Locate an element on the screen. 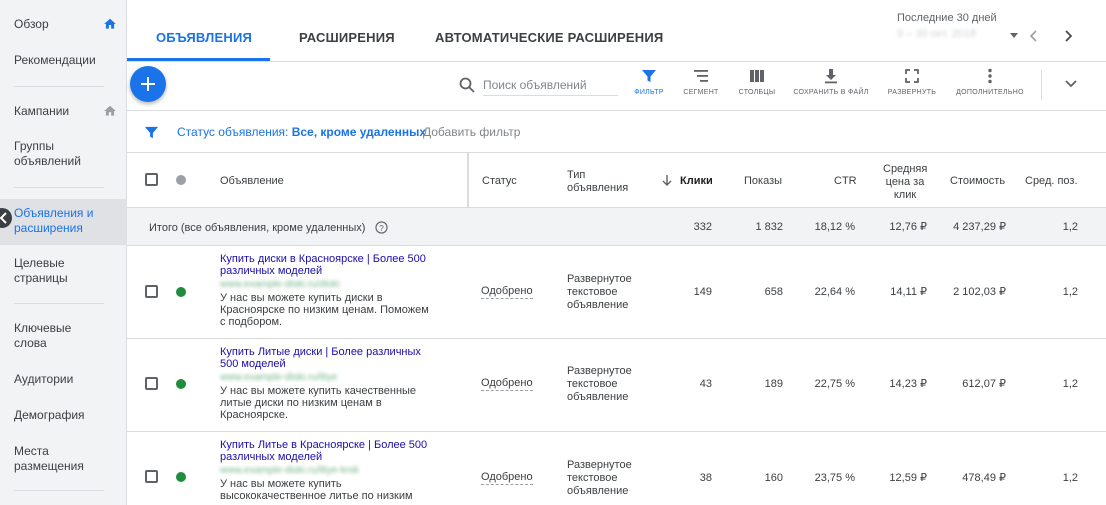 The image size is (1106, 505). sidebar-item-placements: Места размещения is located at coordinates (54, 459).